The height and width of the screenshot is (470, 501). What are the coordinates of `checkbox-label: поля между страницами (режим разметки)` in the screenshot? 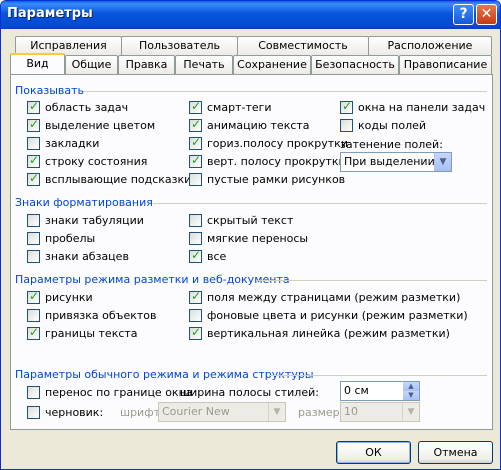 It's located at (334, 297).